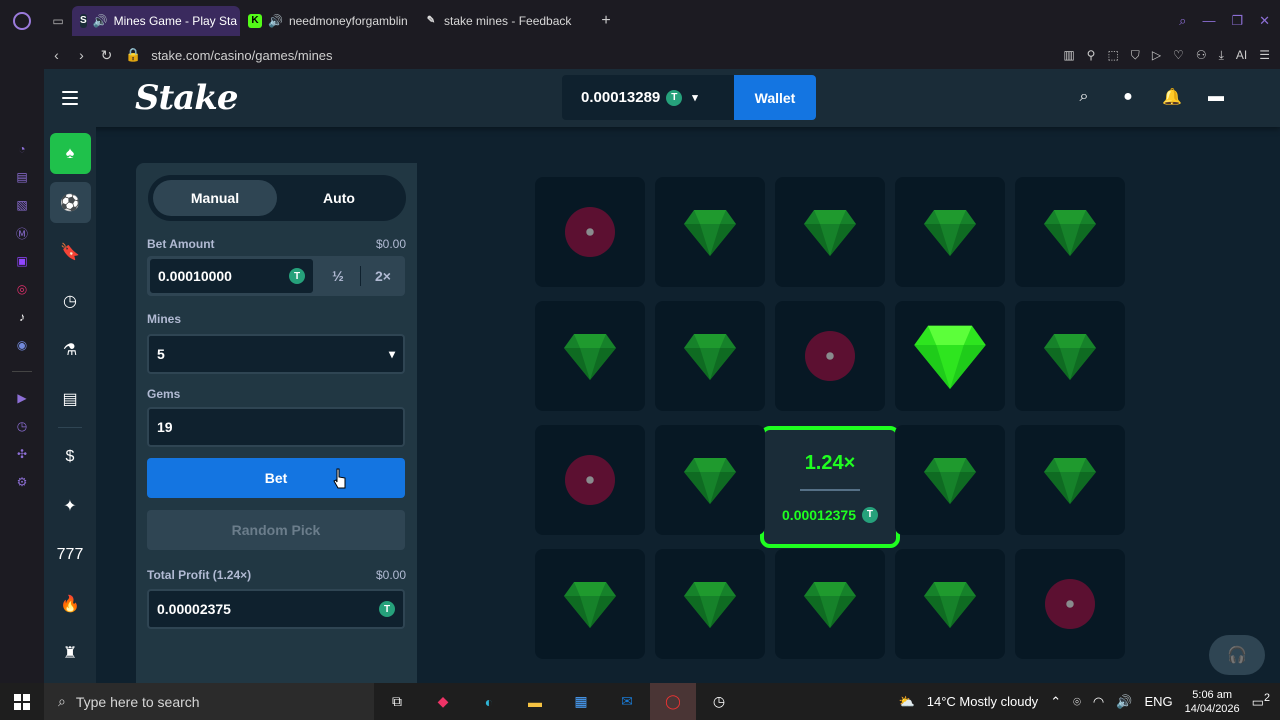 The image size is (1280, 720). Describe the element at coordinates (1068, 55) in the screenshot. I see `split-view-icon: ▥` at that location.